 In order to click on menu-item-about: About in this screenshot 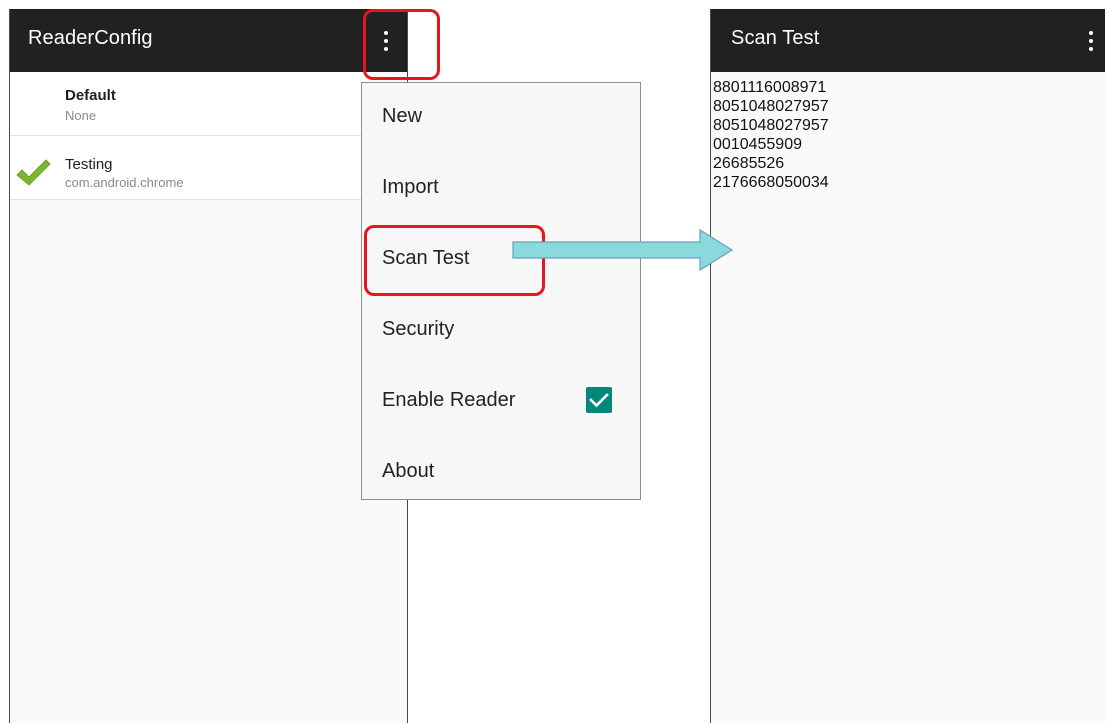, I will do `click(501, 473)`.